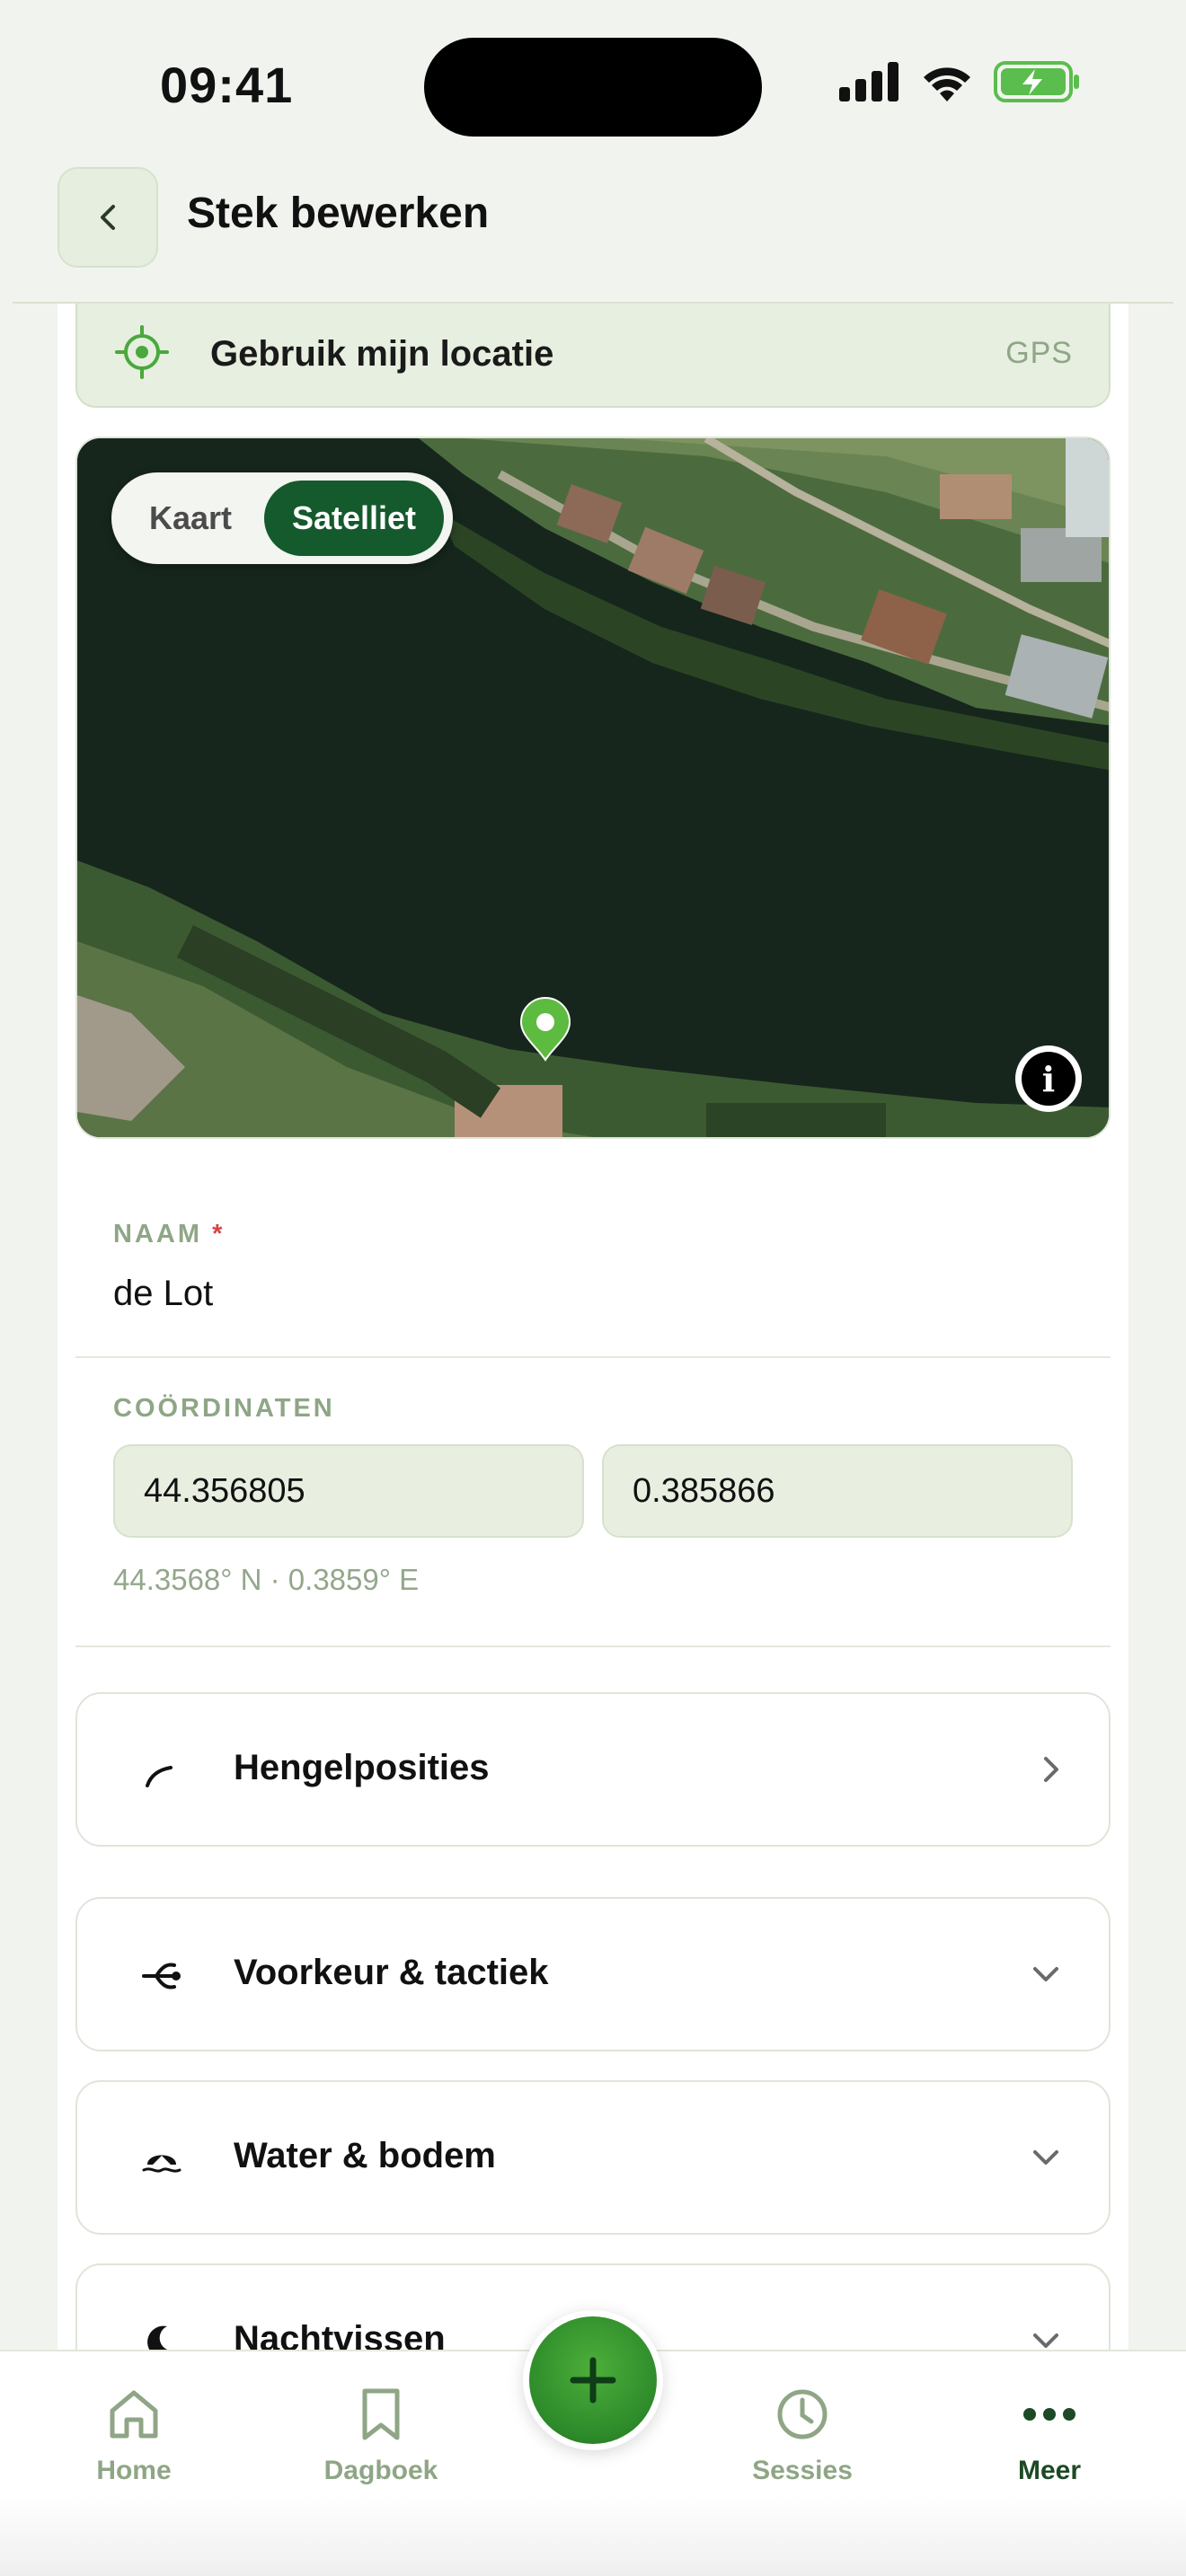 The height and width of the screenshot is (2576, 1186). Describe the element at coordinates (593, 1357) in the screenshot. I see `name-divider` at that location.